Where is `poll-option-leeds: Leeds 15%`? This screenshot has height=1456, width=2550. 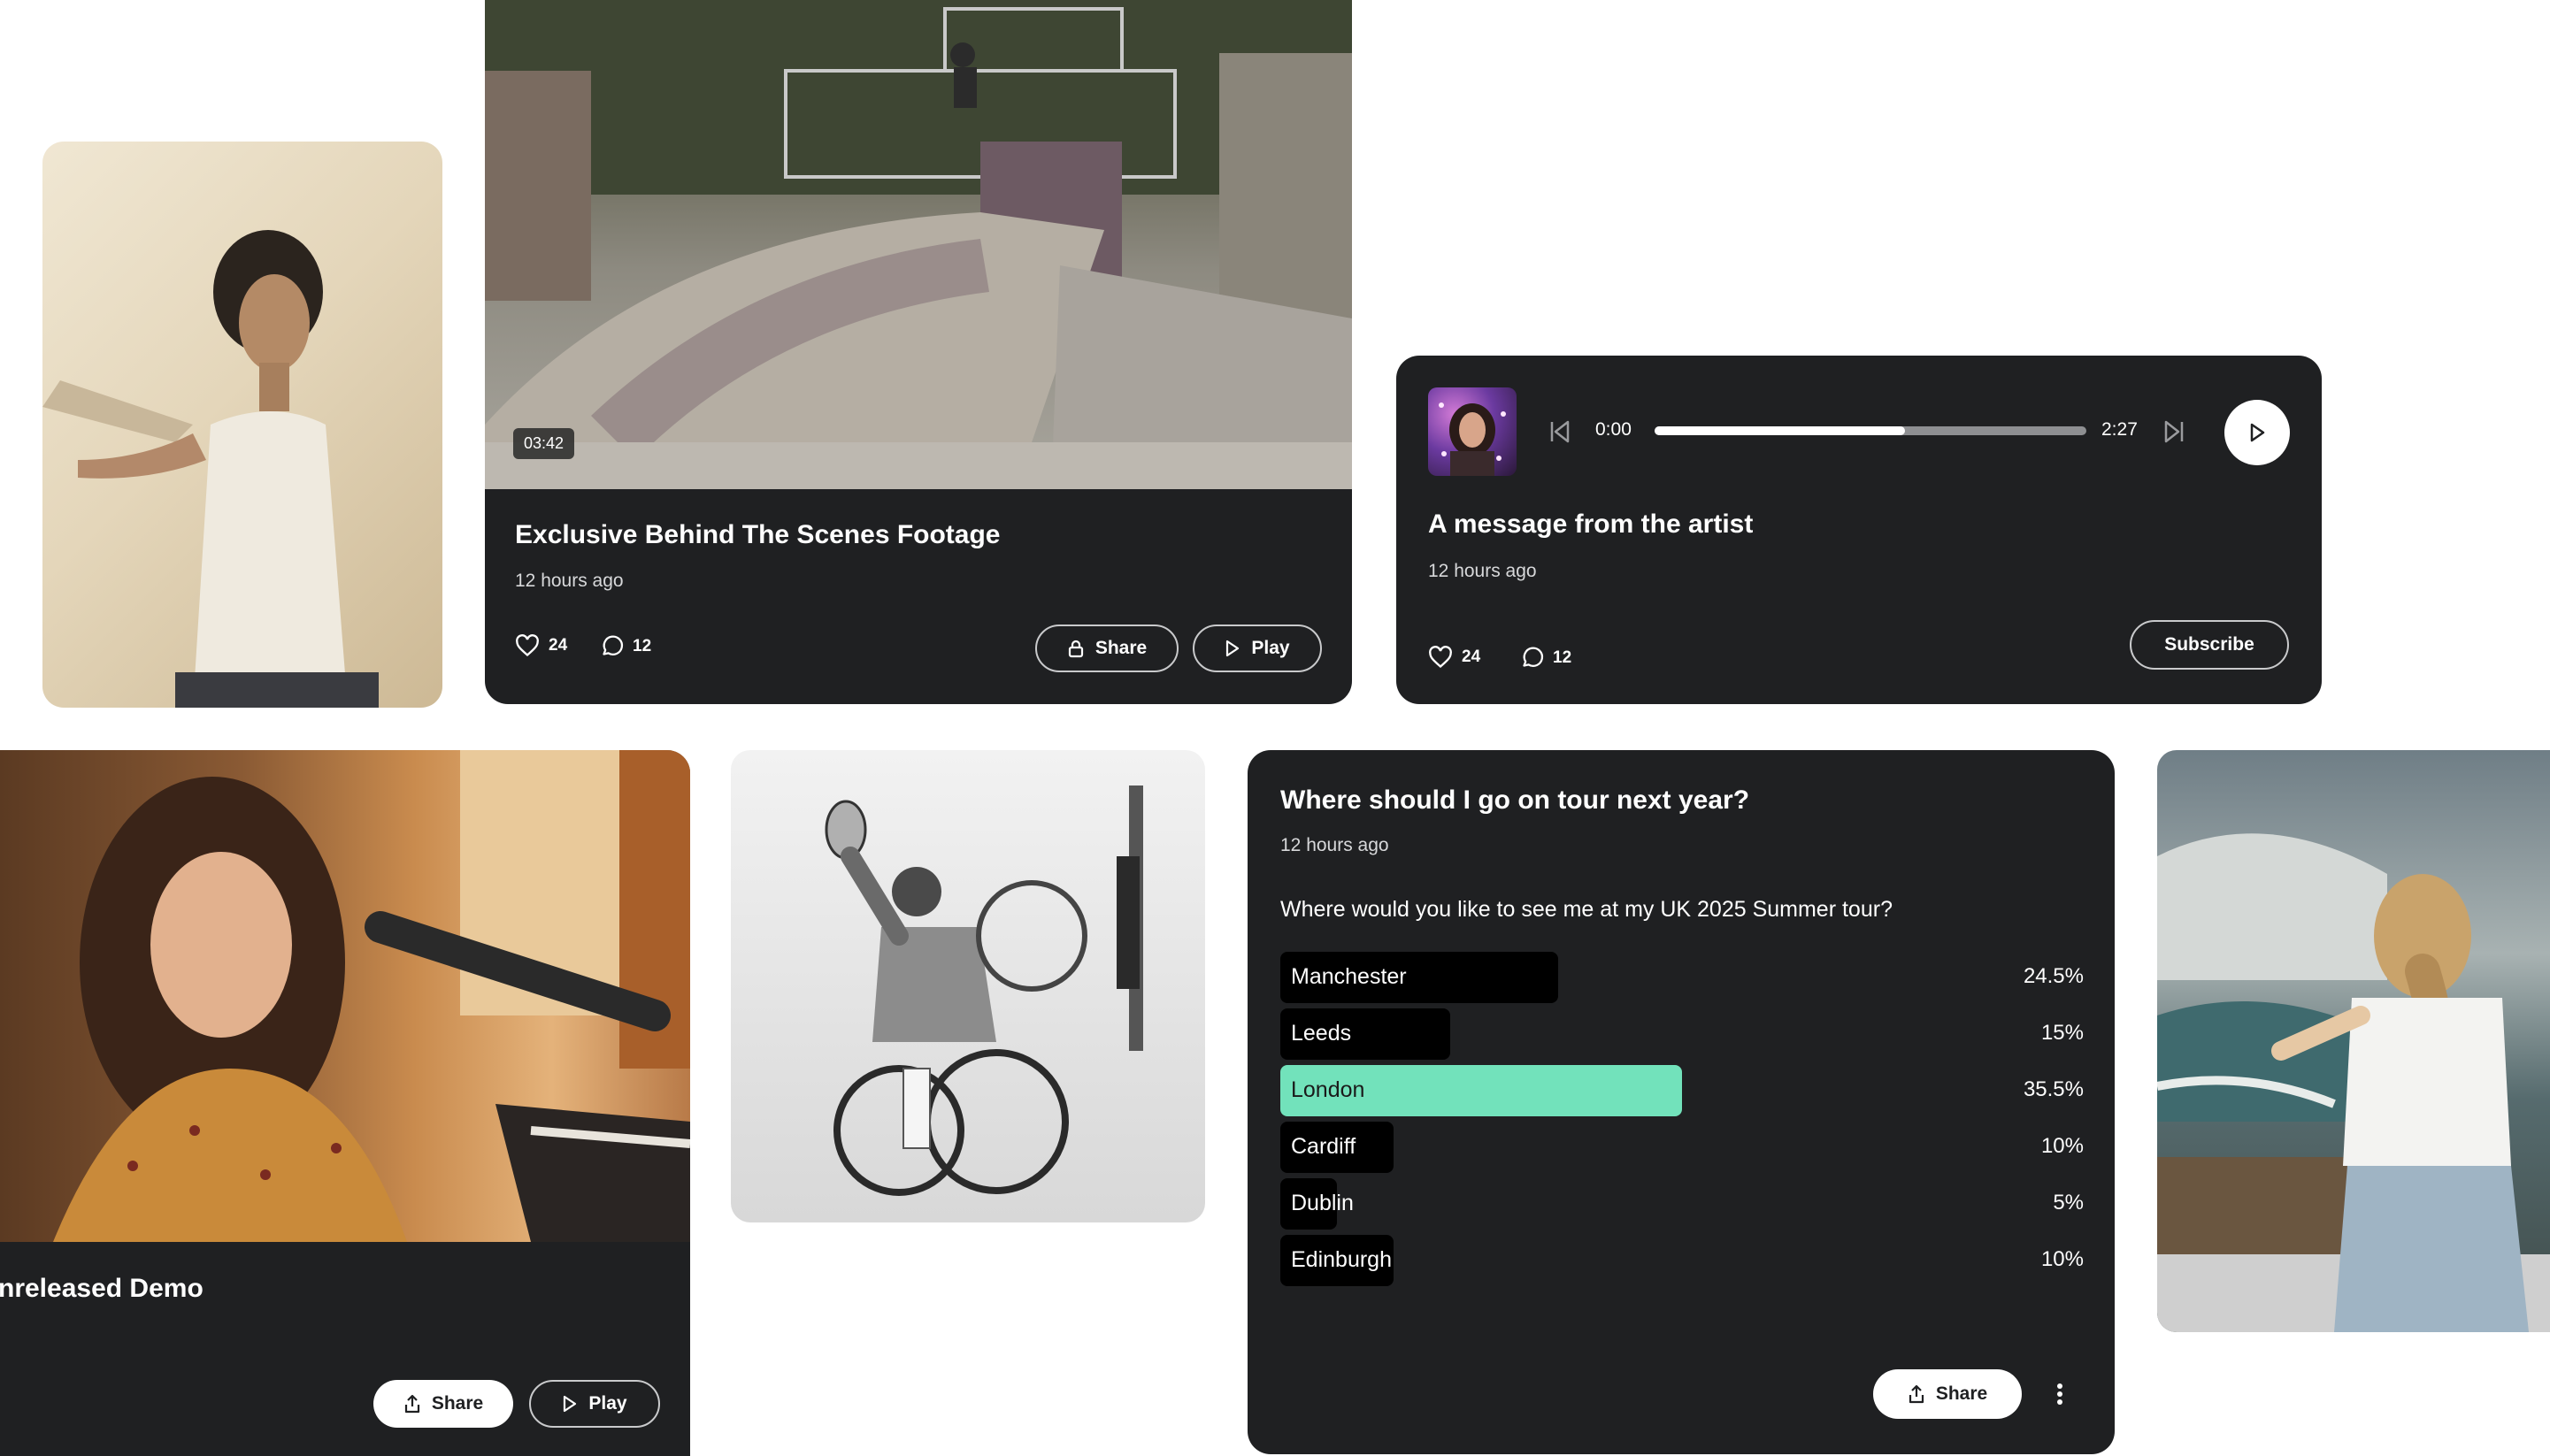 poll-option-leeds: Leeds 15% is located at coordinates (1682, 1034).